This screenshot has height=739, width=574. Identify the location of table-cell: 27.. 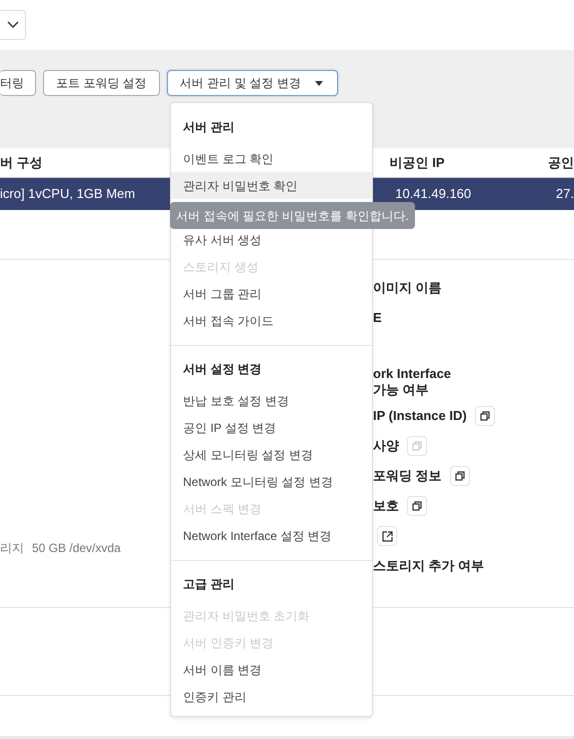
(565, 194).